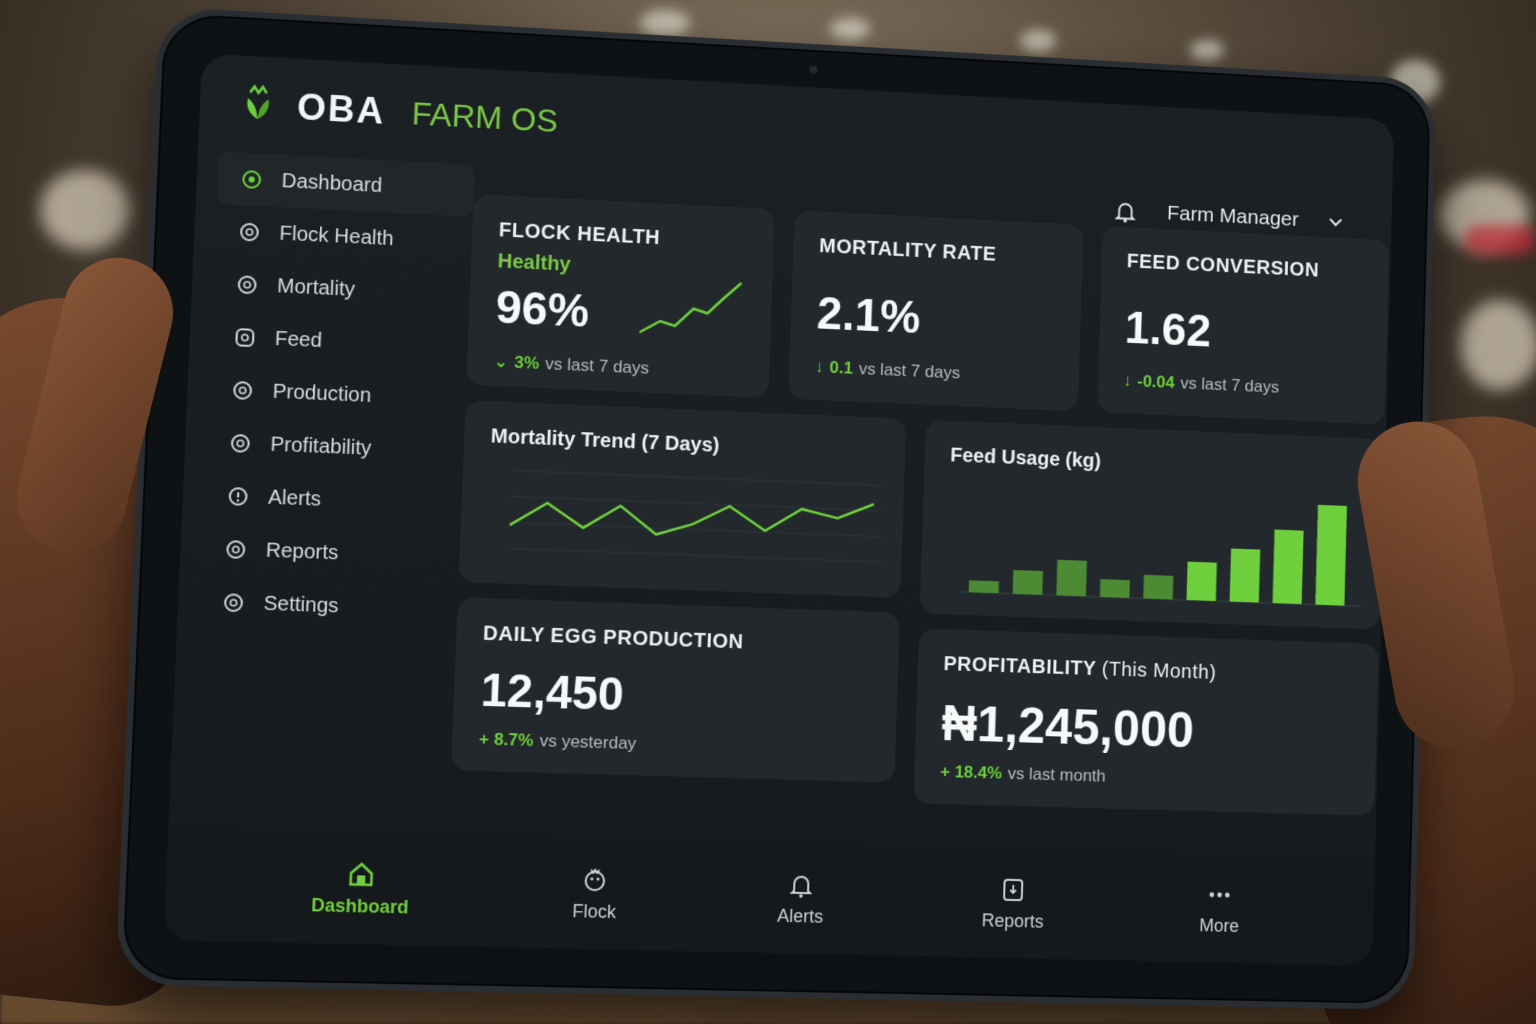 This screenshot has width=1536, height=1024. What do you see at coordinates (1223, 266) in the screenshot?
I see `card-title: FEED CONVERSION` at bounding box center [1223, 266].